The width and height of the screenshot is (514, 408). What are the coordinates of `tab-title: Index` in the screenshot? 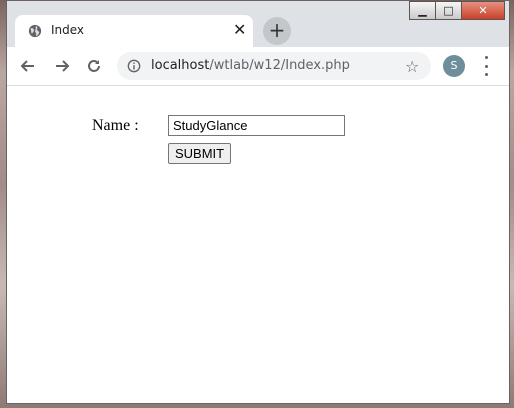 It's located at (68, 30).